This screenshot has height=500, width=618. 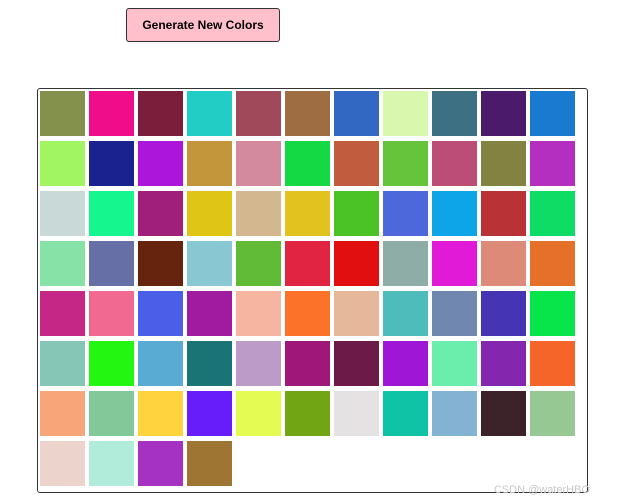 What do you see at coordinates (203, 25) in the screenshot?
I see `generate-new-colors-button: Generate New Colors` at bounding box center [203, 25].